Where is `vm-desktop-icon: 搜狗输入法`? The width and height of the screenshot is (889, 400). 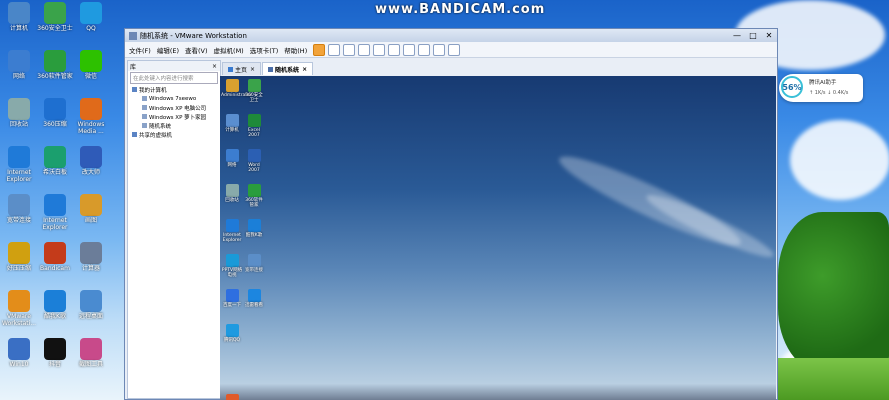
vm-desktop-icon: 搜狗输入法 is located at coordinates (232, 397).